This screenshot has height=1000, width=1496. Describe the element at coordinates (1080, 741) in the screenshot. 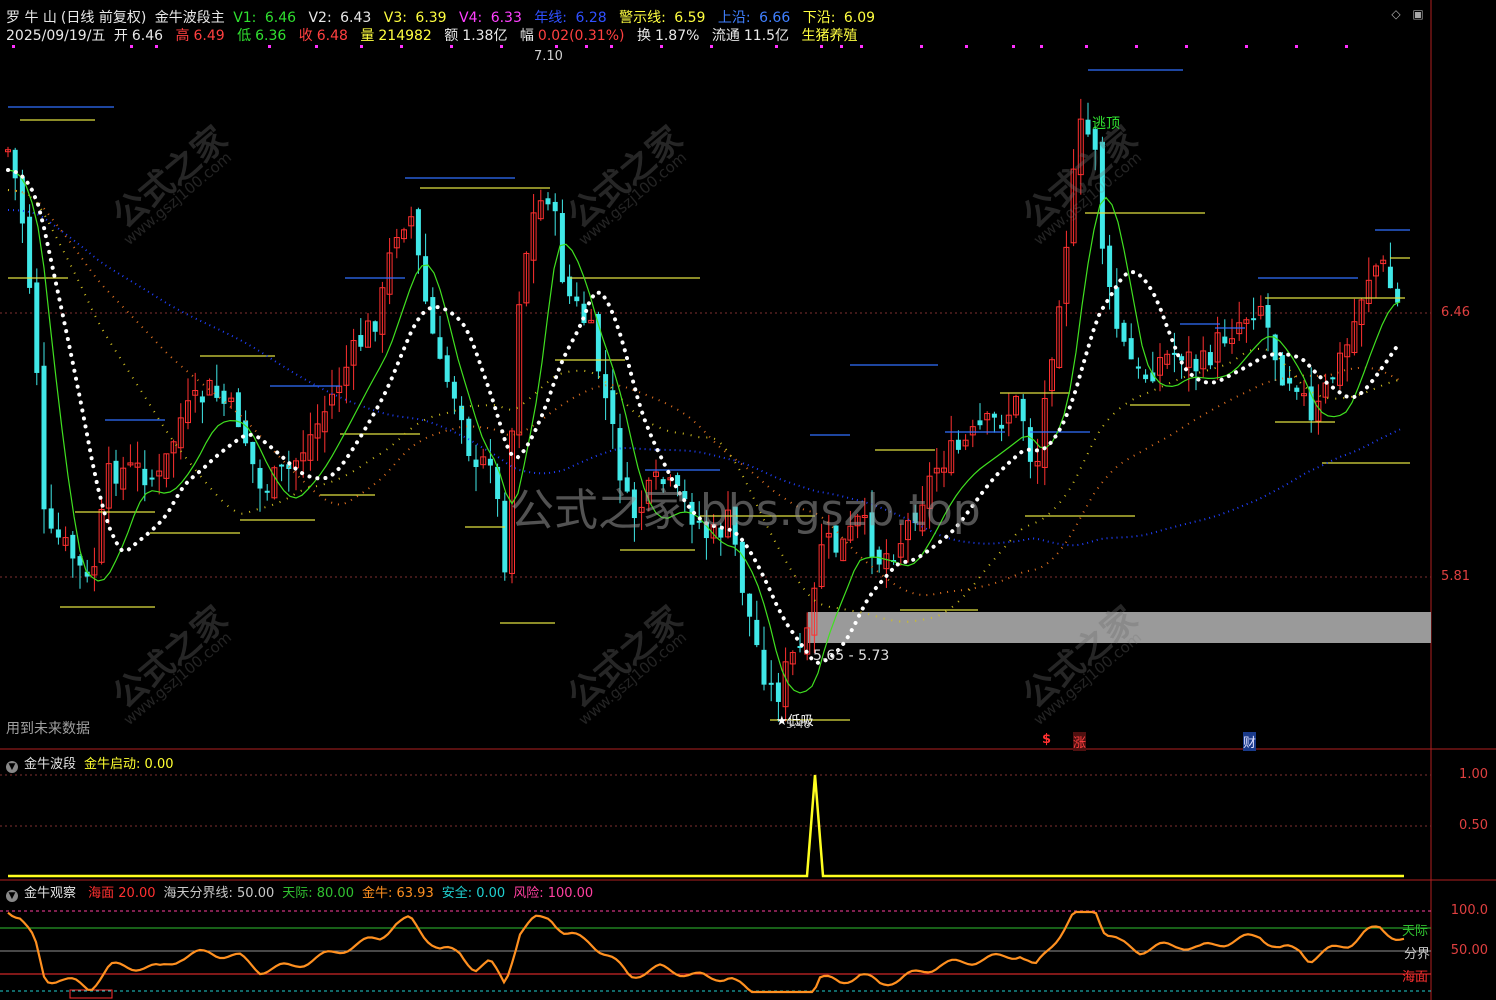

I see `marker-rise: 涨` at that location.